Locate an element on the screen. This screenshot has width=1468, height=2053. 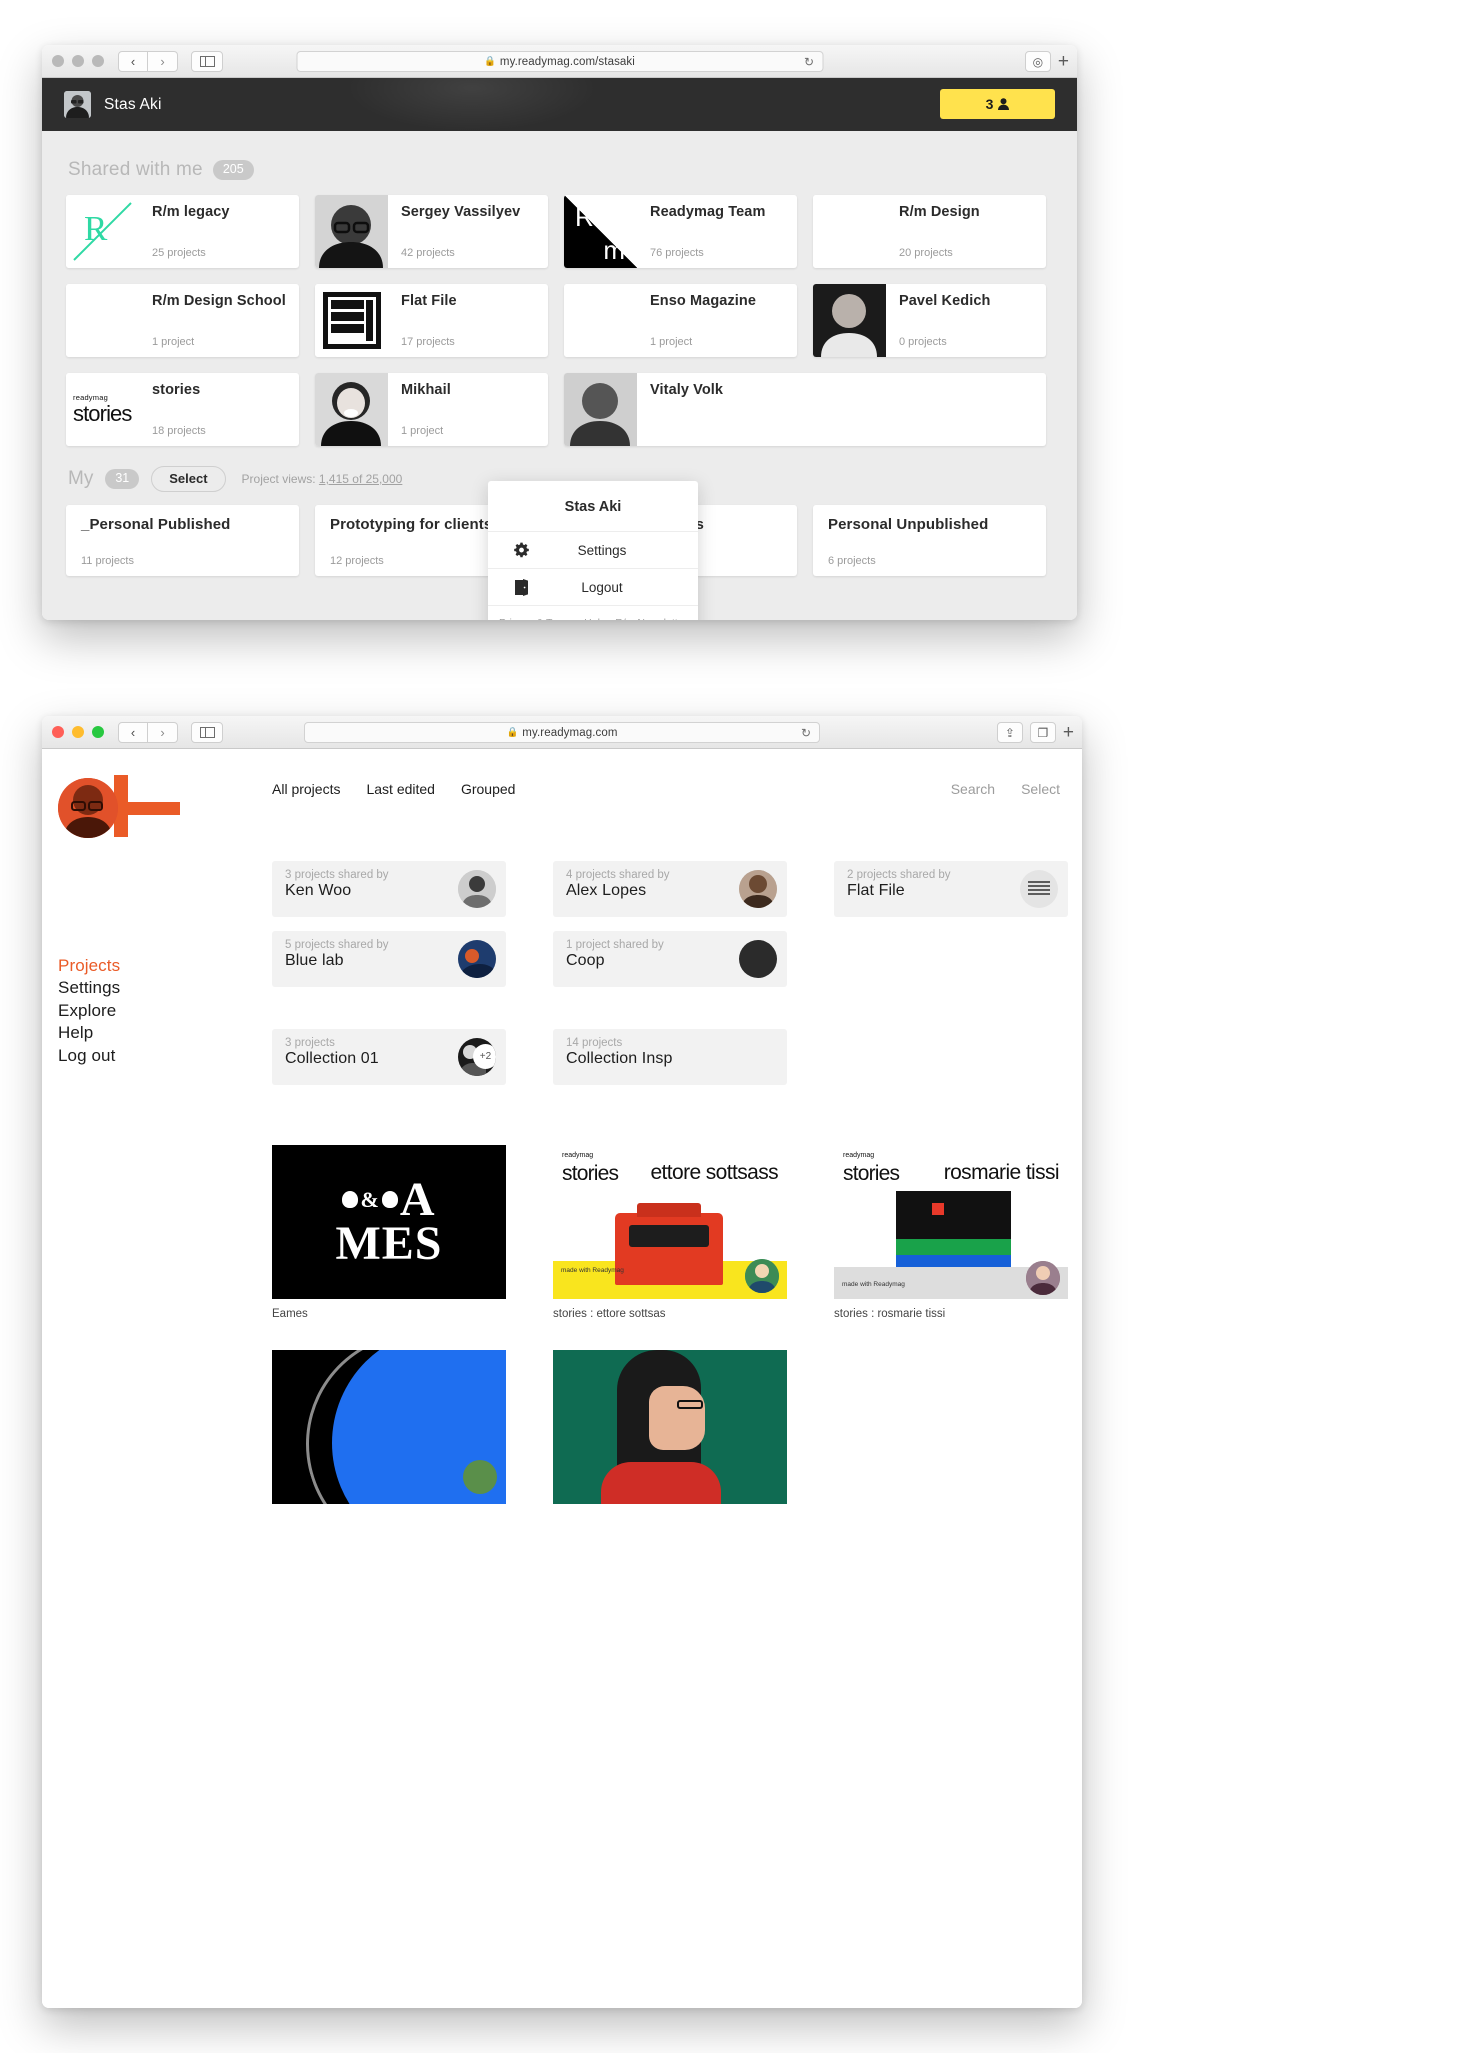
sidebar-item-explore: Explore is located at coordinates (145, 1011).